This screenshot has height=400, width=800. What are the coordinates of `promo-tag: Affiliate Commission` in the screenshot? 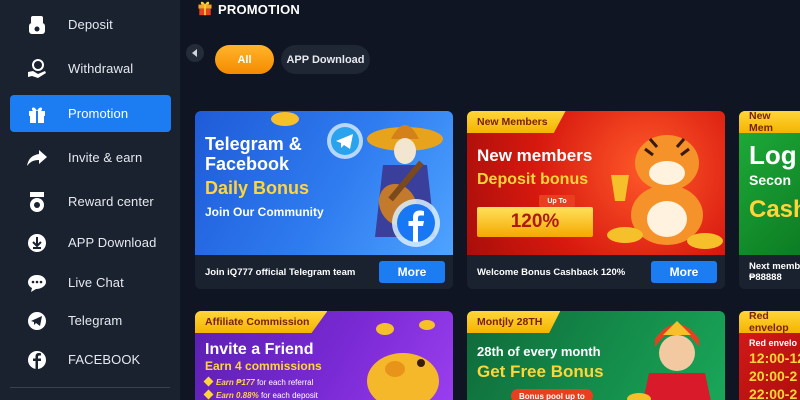 It's located at (261, 322).